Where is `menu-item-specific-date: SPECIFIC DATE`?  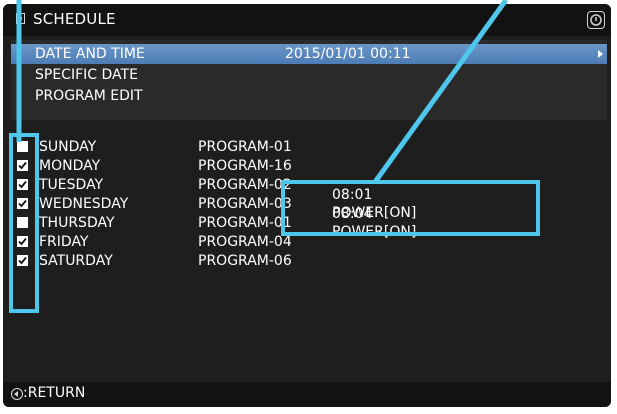
menu-item-specific-date: SPECIFIC DATE is located at coordinates (309, 75).